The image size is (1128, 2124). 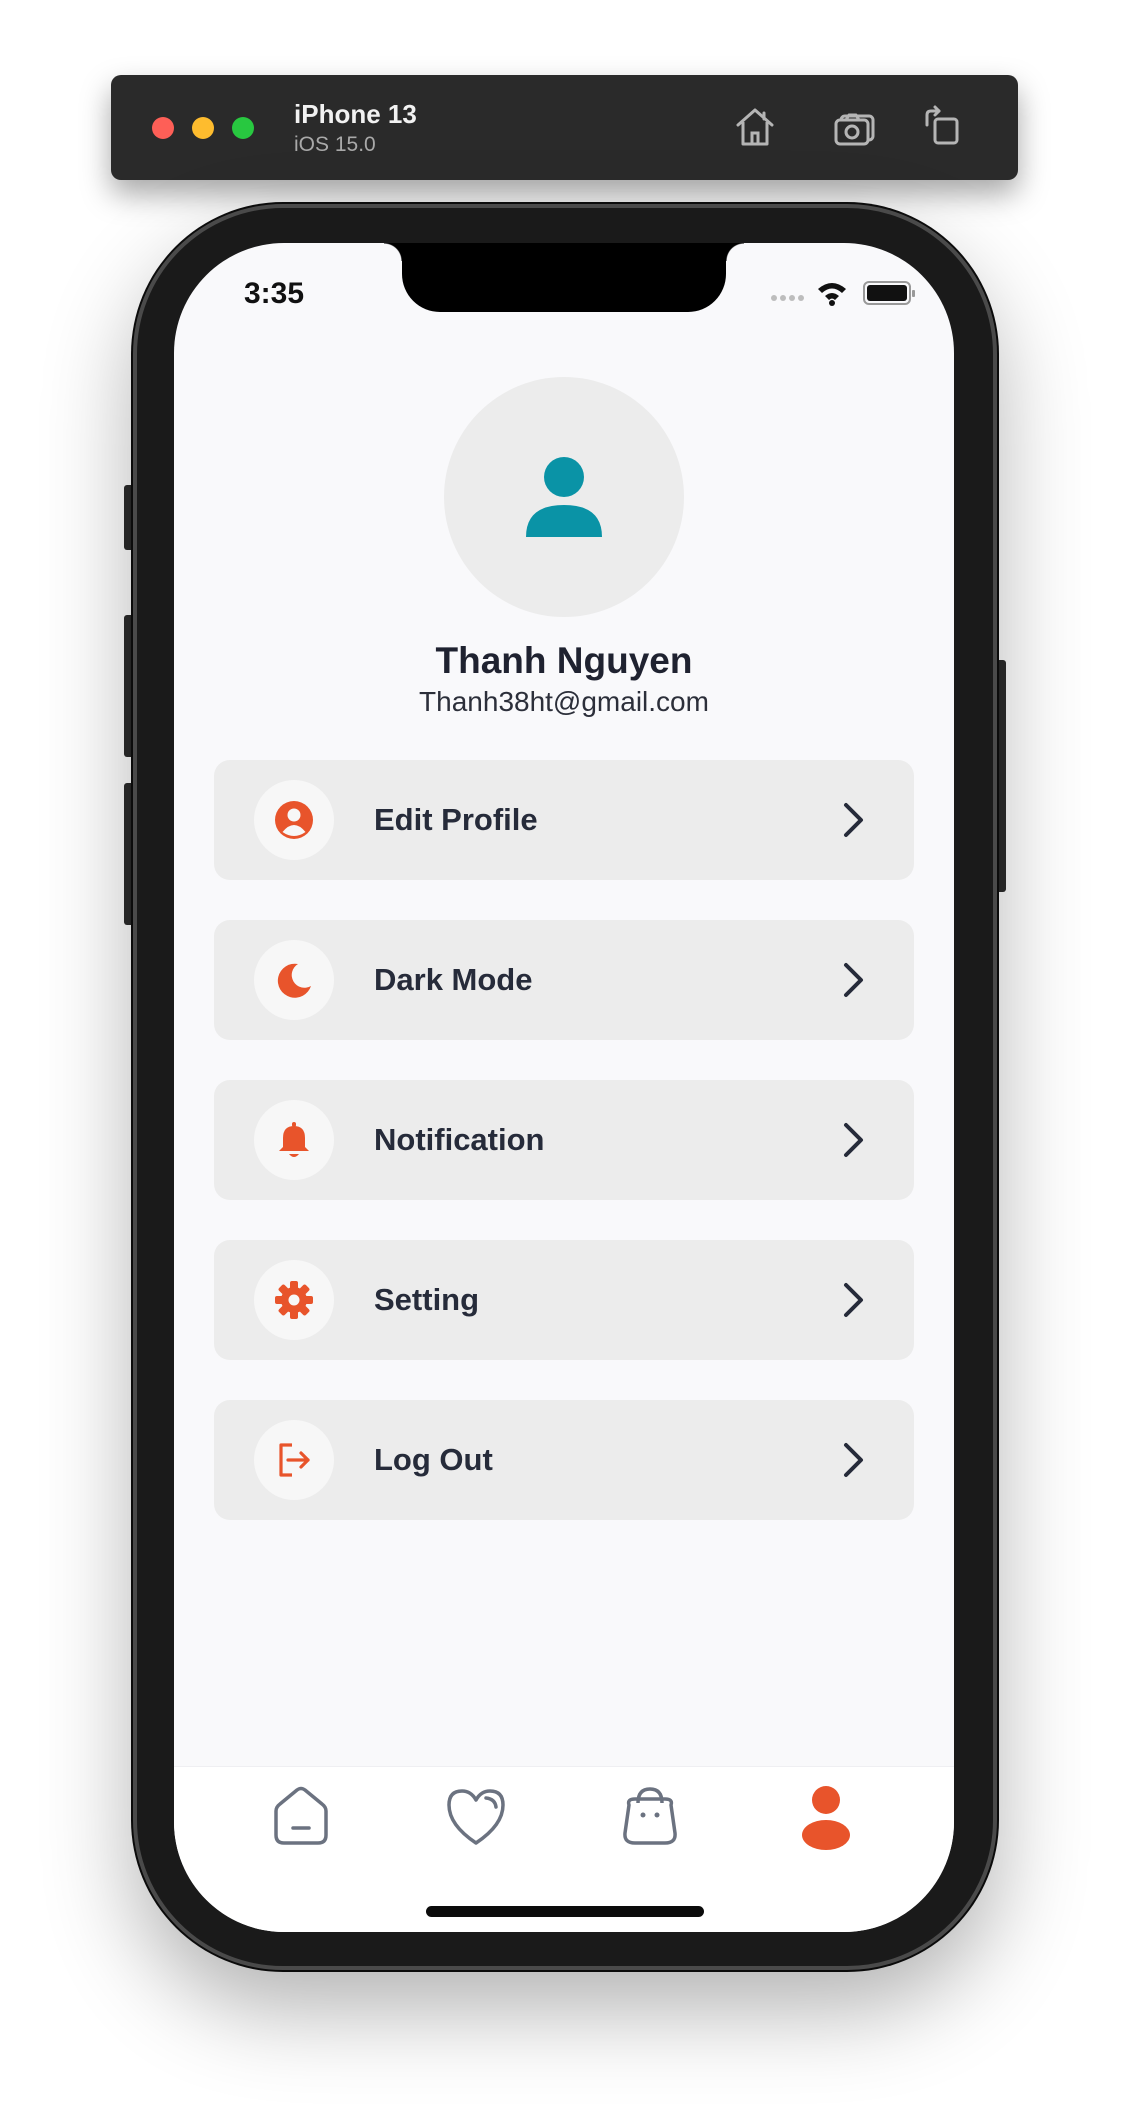 What do you see at coordinates (355, 114) in the screenshot?
I see `device-name: iPhone 13` at bounding box center [355, 114].